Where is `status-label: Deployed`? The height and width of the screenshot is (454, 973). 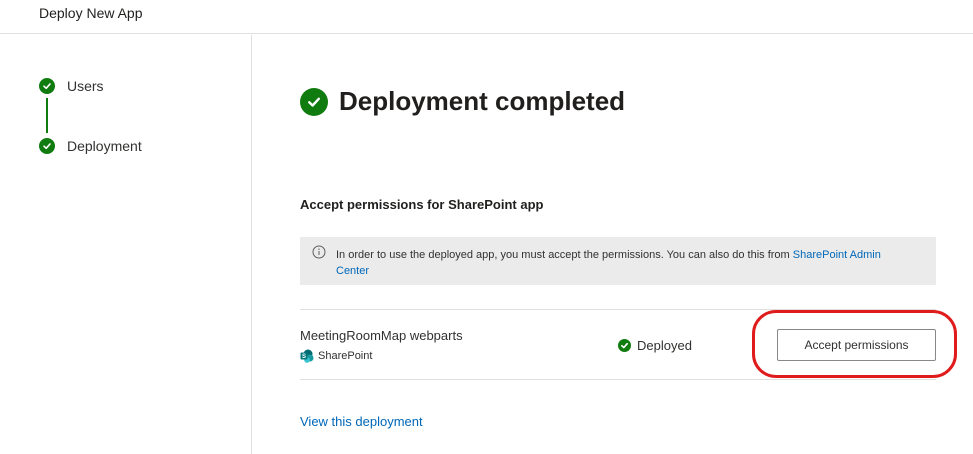
status-label: Deployed is located at coordinates (664, 345).